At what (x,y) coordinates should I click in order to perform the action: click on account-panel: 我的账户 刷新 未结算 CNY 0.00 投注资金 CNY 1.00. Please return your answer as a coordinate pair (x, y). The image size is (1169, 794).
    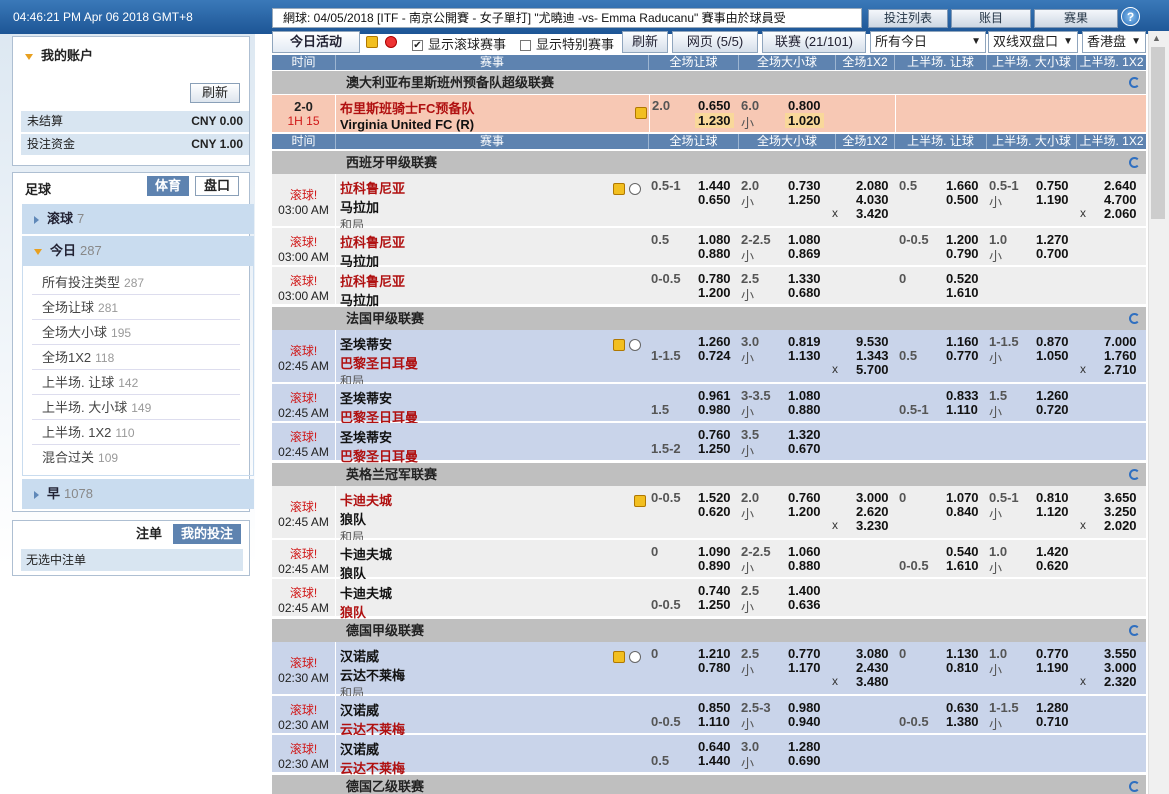
    Looking at the image, I should click on (131, 101).